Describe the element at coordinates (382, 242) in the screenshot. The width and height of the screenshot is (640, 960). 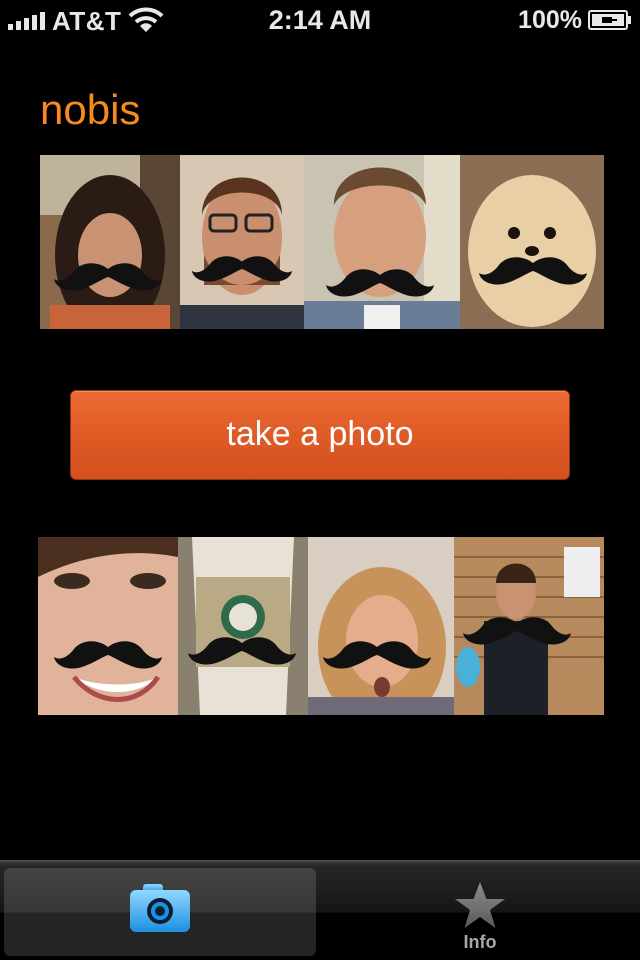
I see `man-with-mustache-photo` at that location.